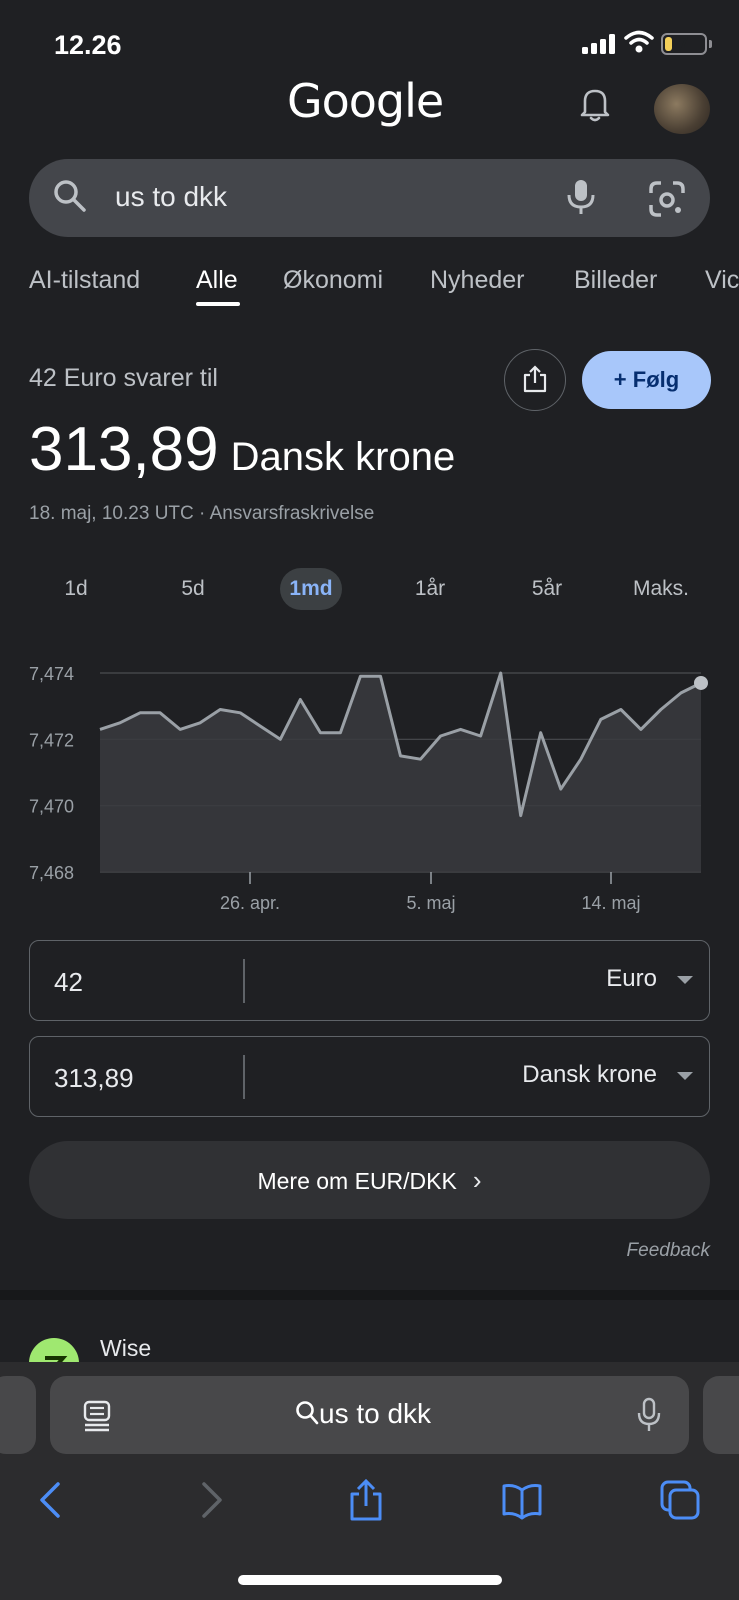  Describe the element at coordinates (535, 380) in the screenshot. I see `share-button` at that location.